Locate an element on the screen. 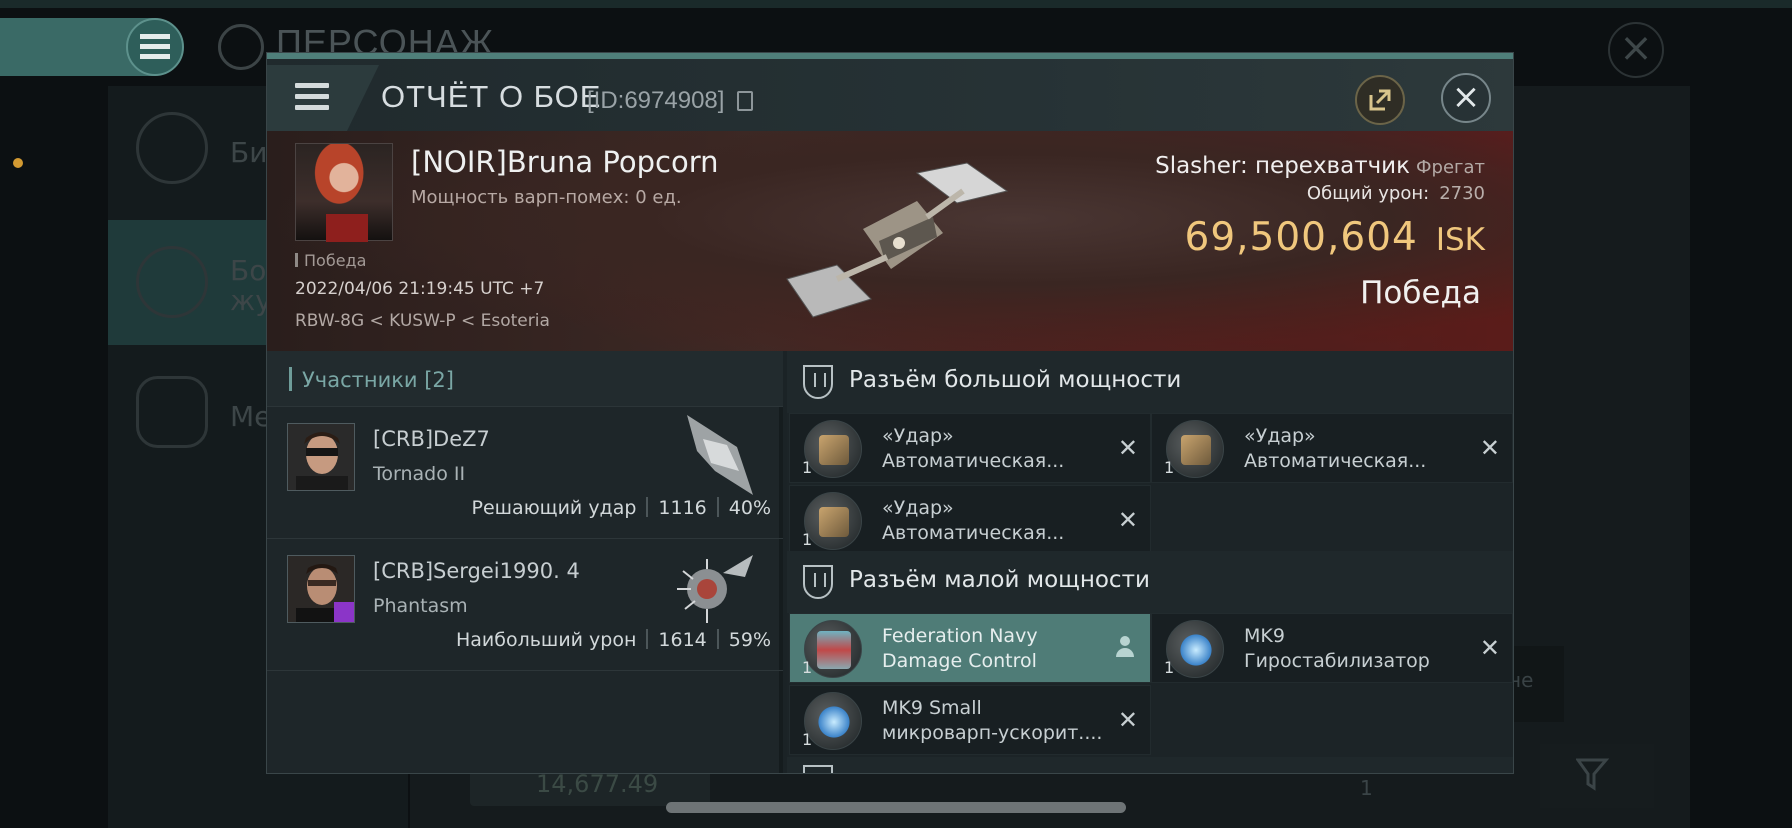  victim-portrait is located at coordinates (344, 192).